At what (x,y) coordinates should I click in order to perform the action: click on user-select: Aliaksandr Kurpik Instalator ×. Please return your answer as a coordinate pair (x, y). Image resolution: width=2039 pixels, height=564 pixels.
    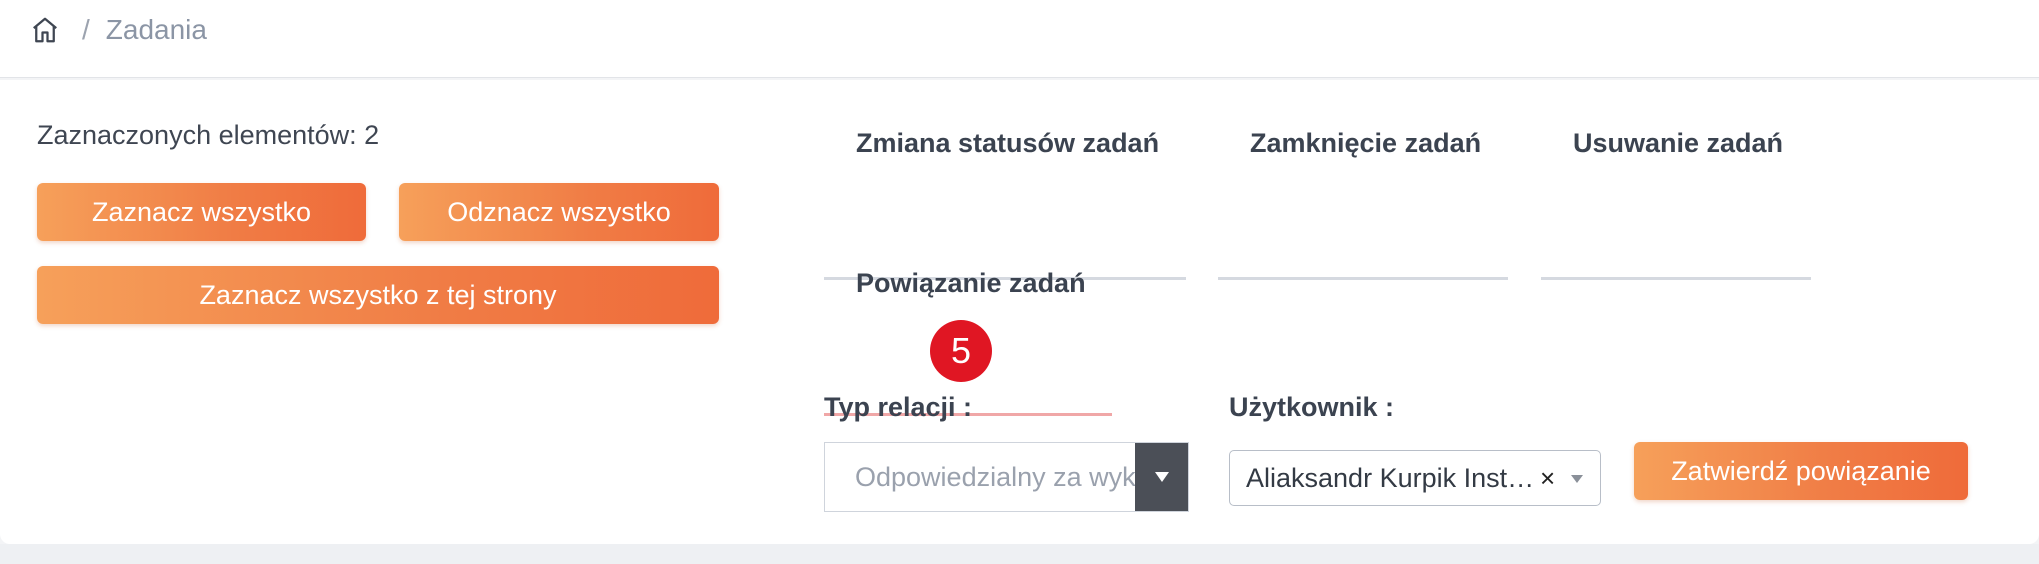
    Looking at the image, I should click on (1415, 478).